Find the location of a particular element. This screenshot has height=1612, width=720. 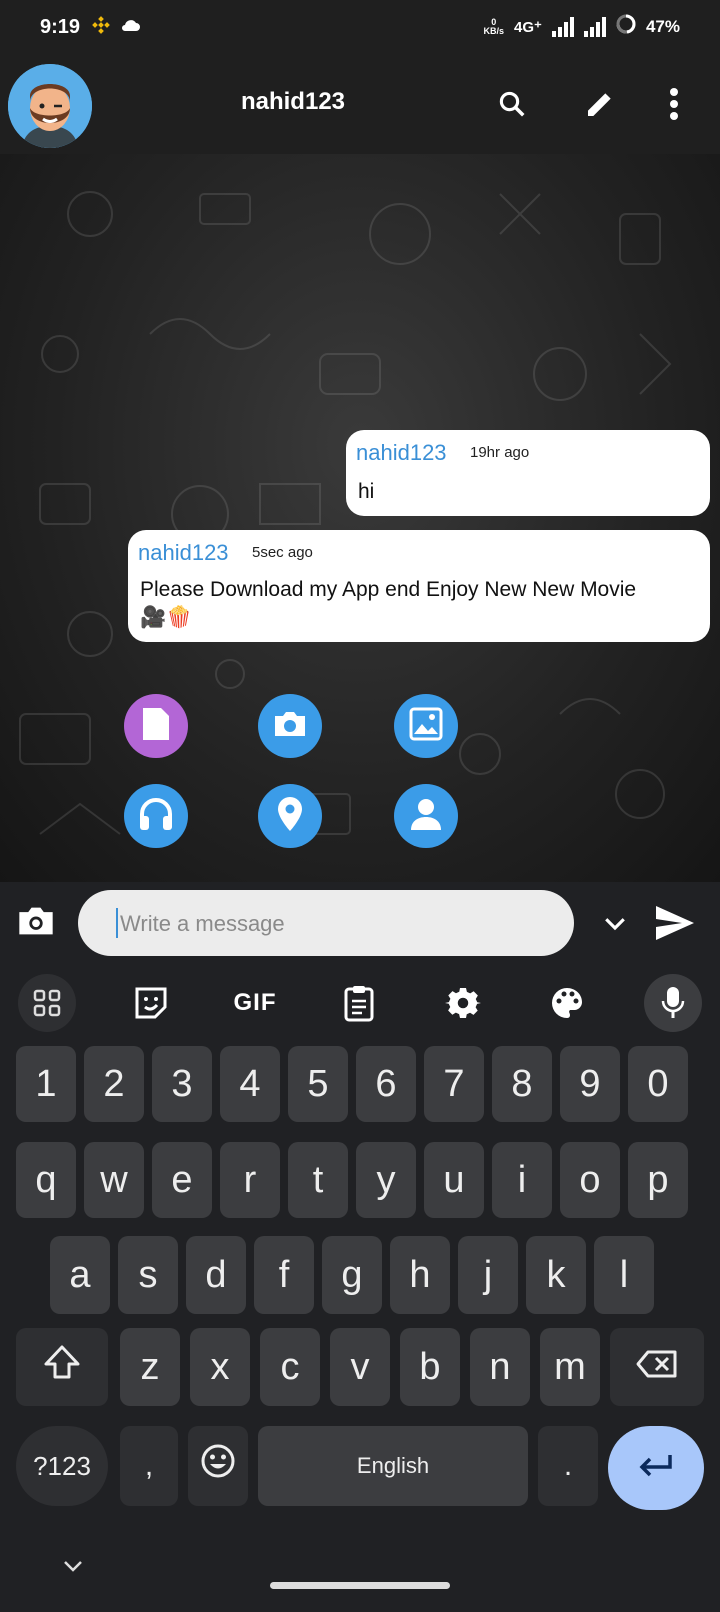

attach-file-button is located at coordinates (156, 726).